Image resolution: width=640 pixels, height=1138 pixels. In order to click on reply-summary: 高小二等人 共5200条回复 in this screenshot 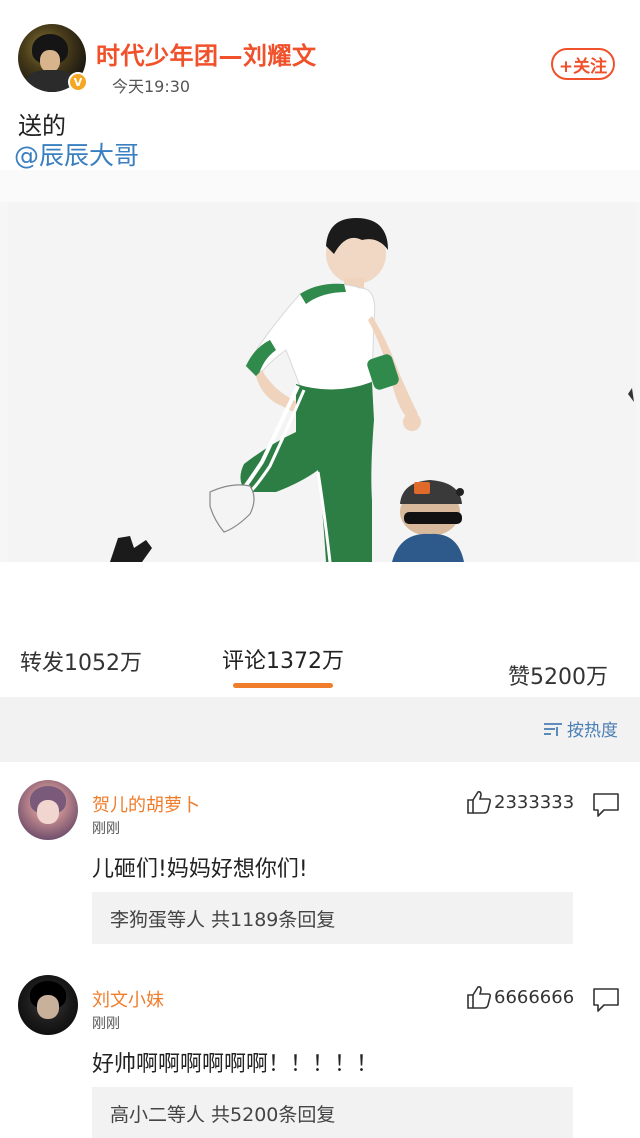, I will do `click(332, 1112)`.